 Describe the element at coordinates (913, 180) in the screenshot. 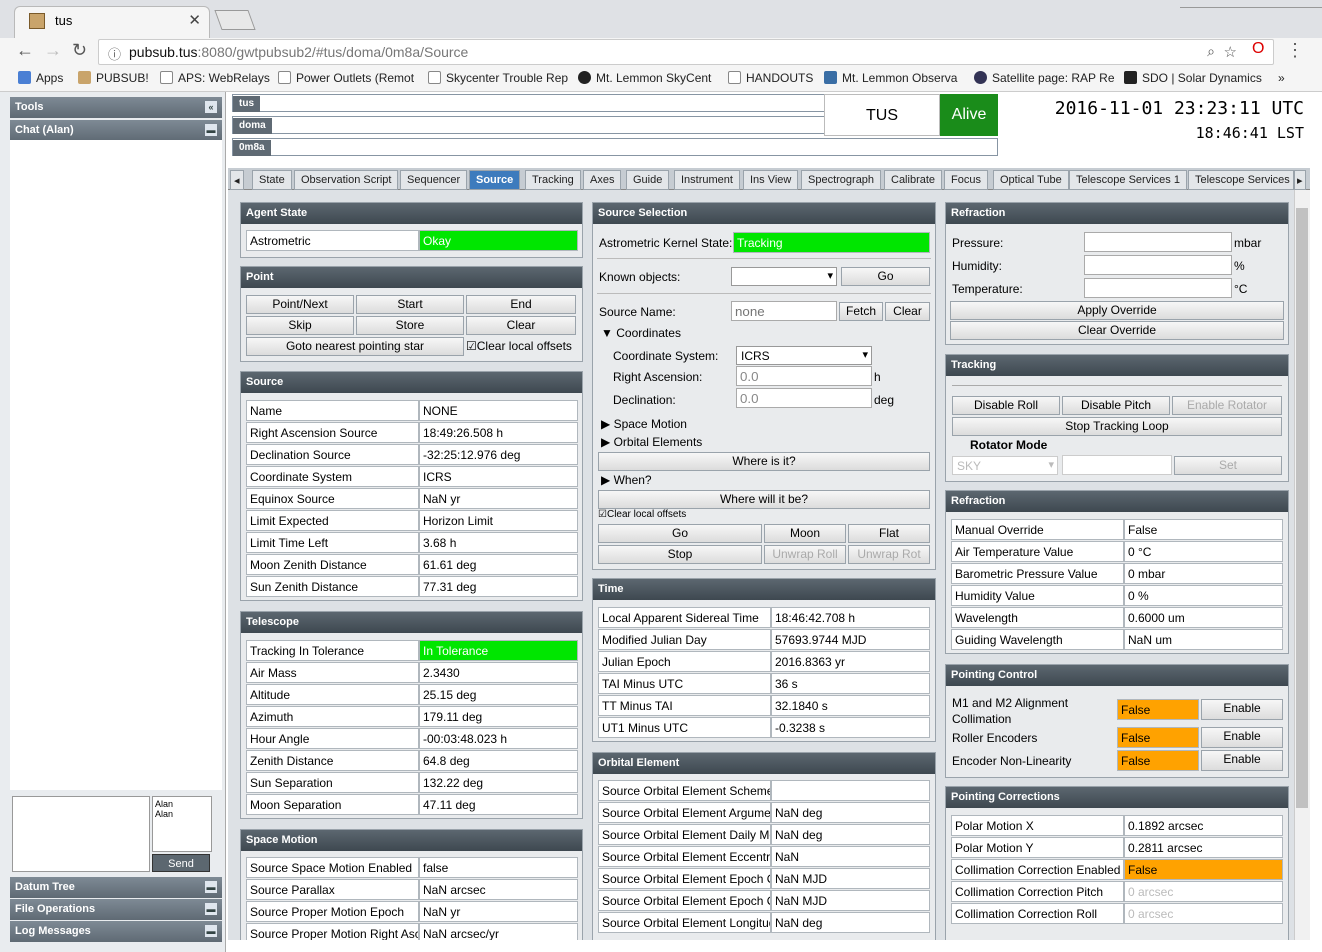

I see `tab-calibrate: Calibrate` at that location.